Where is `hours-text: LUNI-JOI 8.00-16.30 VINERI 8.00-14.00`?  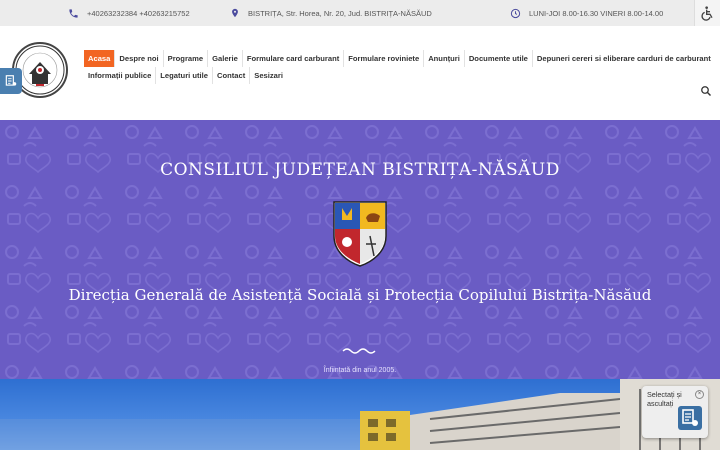
hours-text: LUNI-JOI 8.00-16.30 VINERI 8.00-14.00 is located at coordinates (596, 13).